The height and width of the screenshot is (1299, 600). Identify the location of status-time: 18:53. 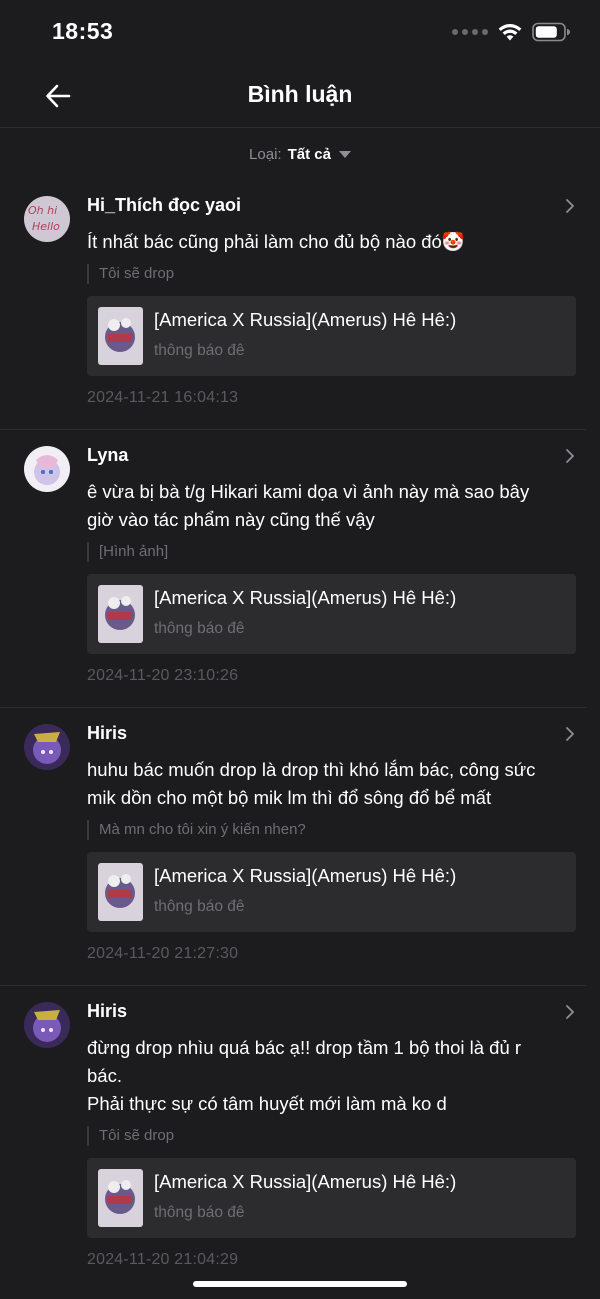
(83, 31).